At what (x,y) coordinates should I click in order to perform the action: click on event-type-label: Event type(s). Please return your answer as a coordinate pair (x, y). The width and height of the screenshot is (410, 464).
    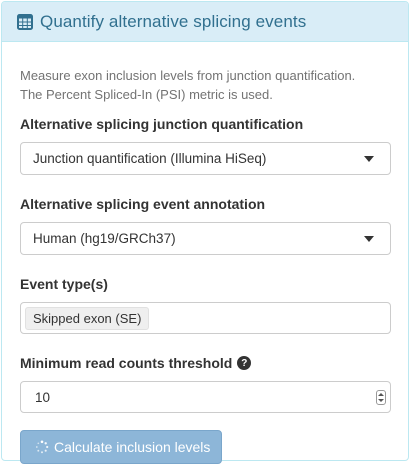
    Looking at the image, I should click on (64, 284).